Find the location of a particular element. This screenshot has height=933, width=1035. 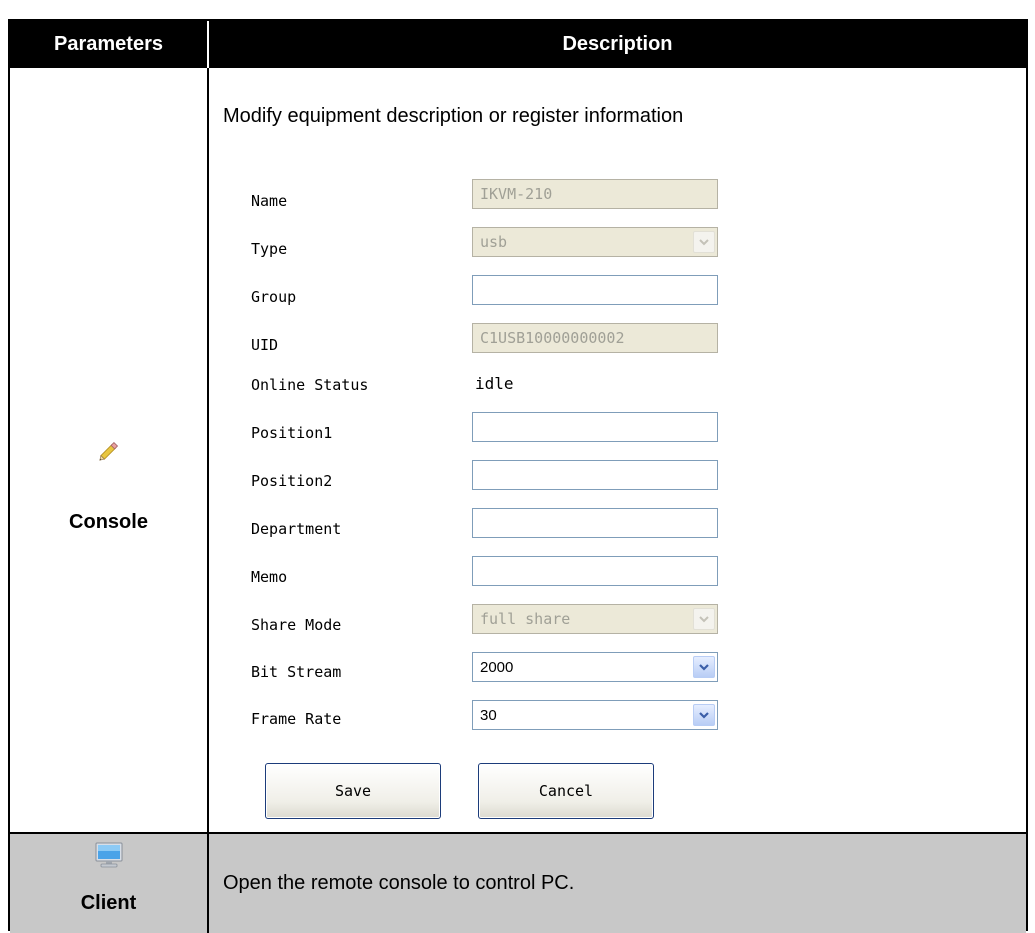

department-label: Department is located at coordinates (296, 529).